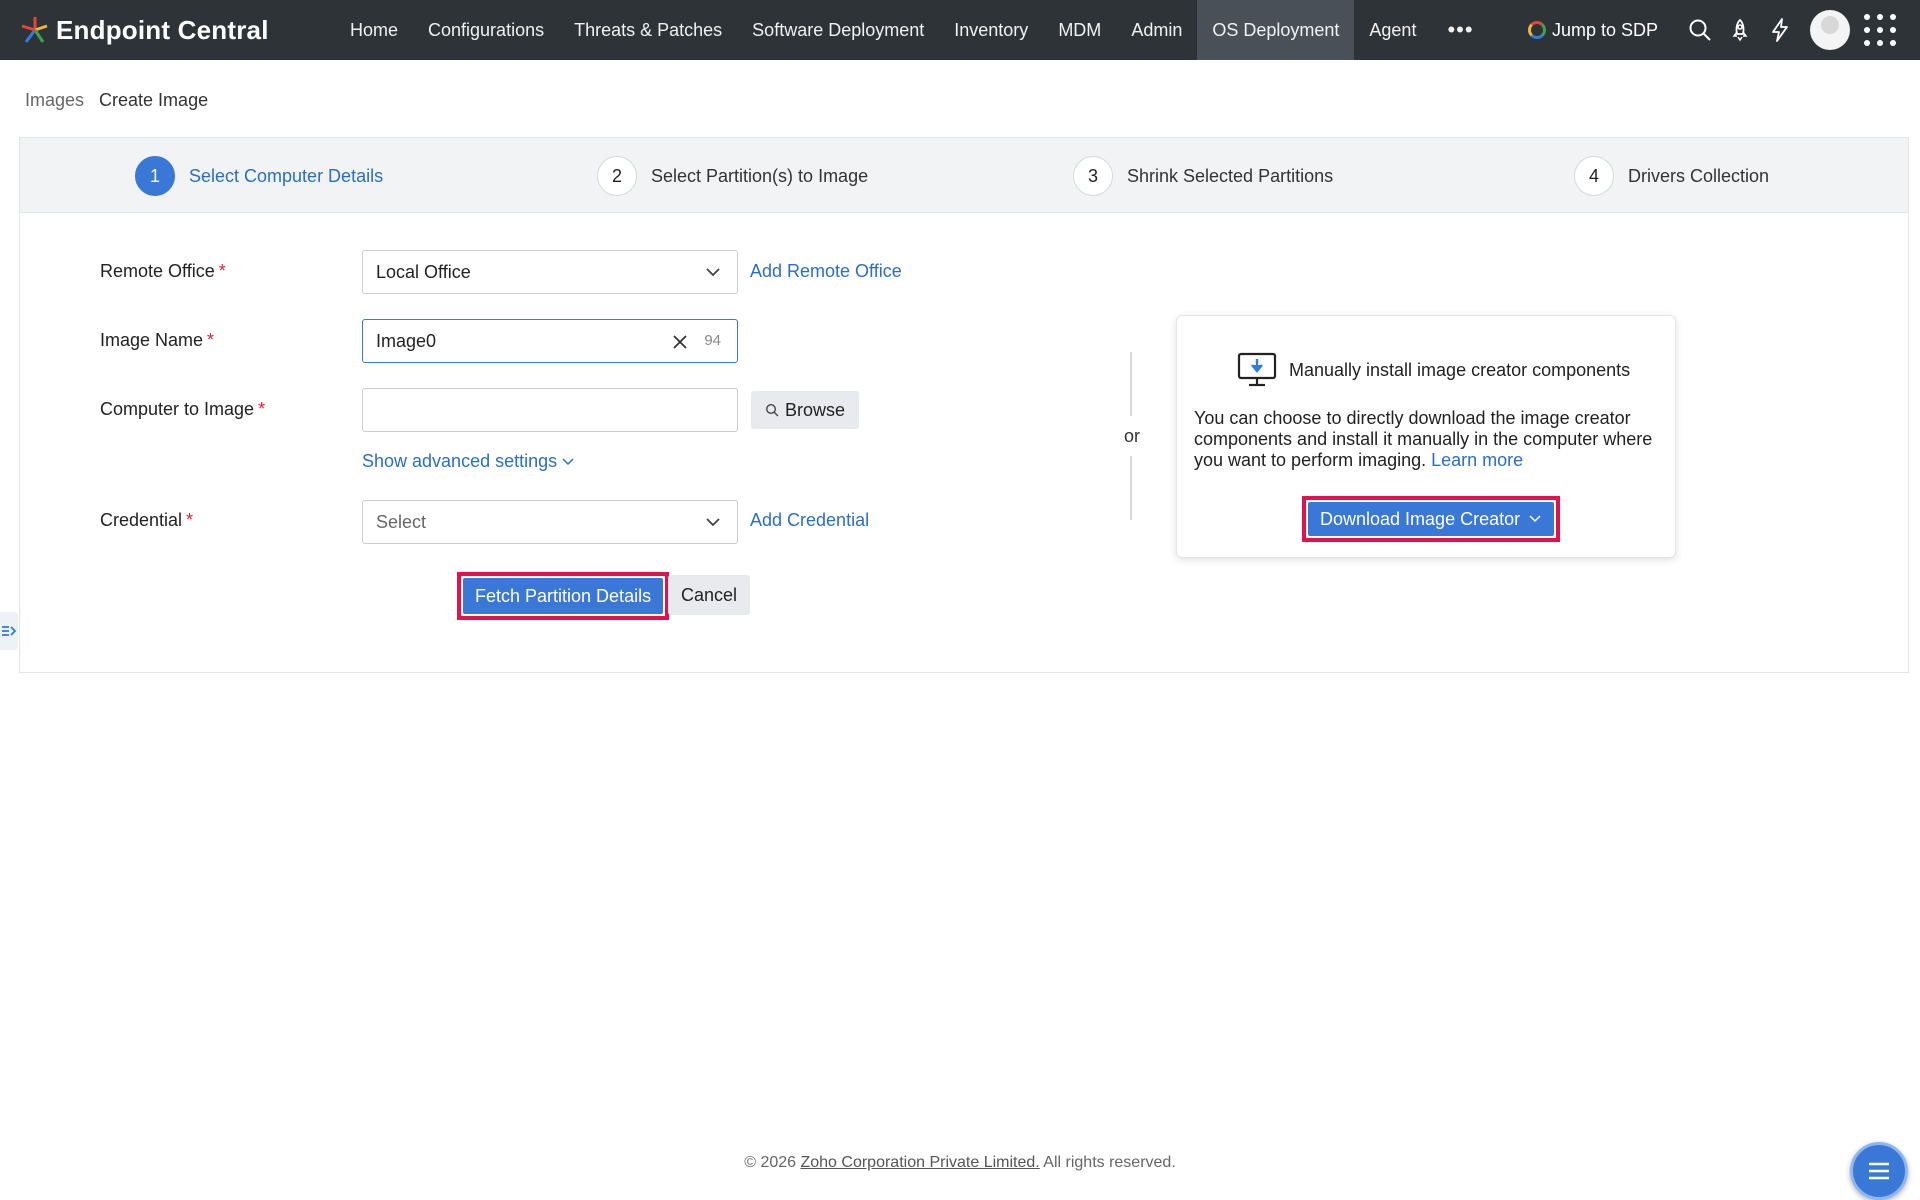 The height and width of the screenshot is (1200, 1920). I want to click on nav-item-admin: Admin, so click(1156, 30).